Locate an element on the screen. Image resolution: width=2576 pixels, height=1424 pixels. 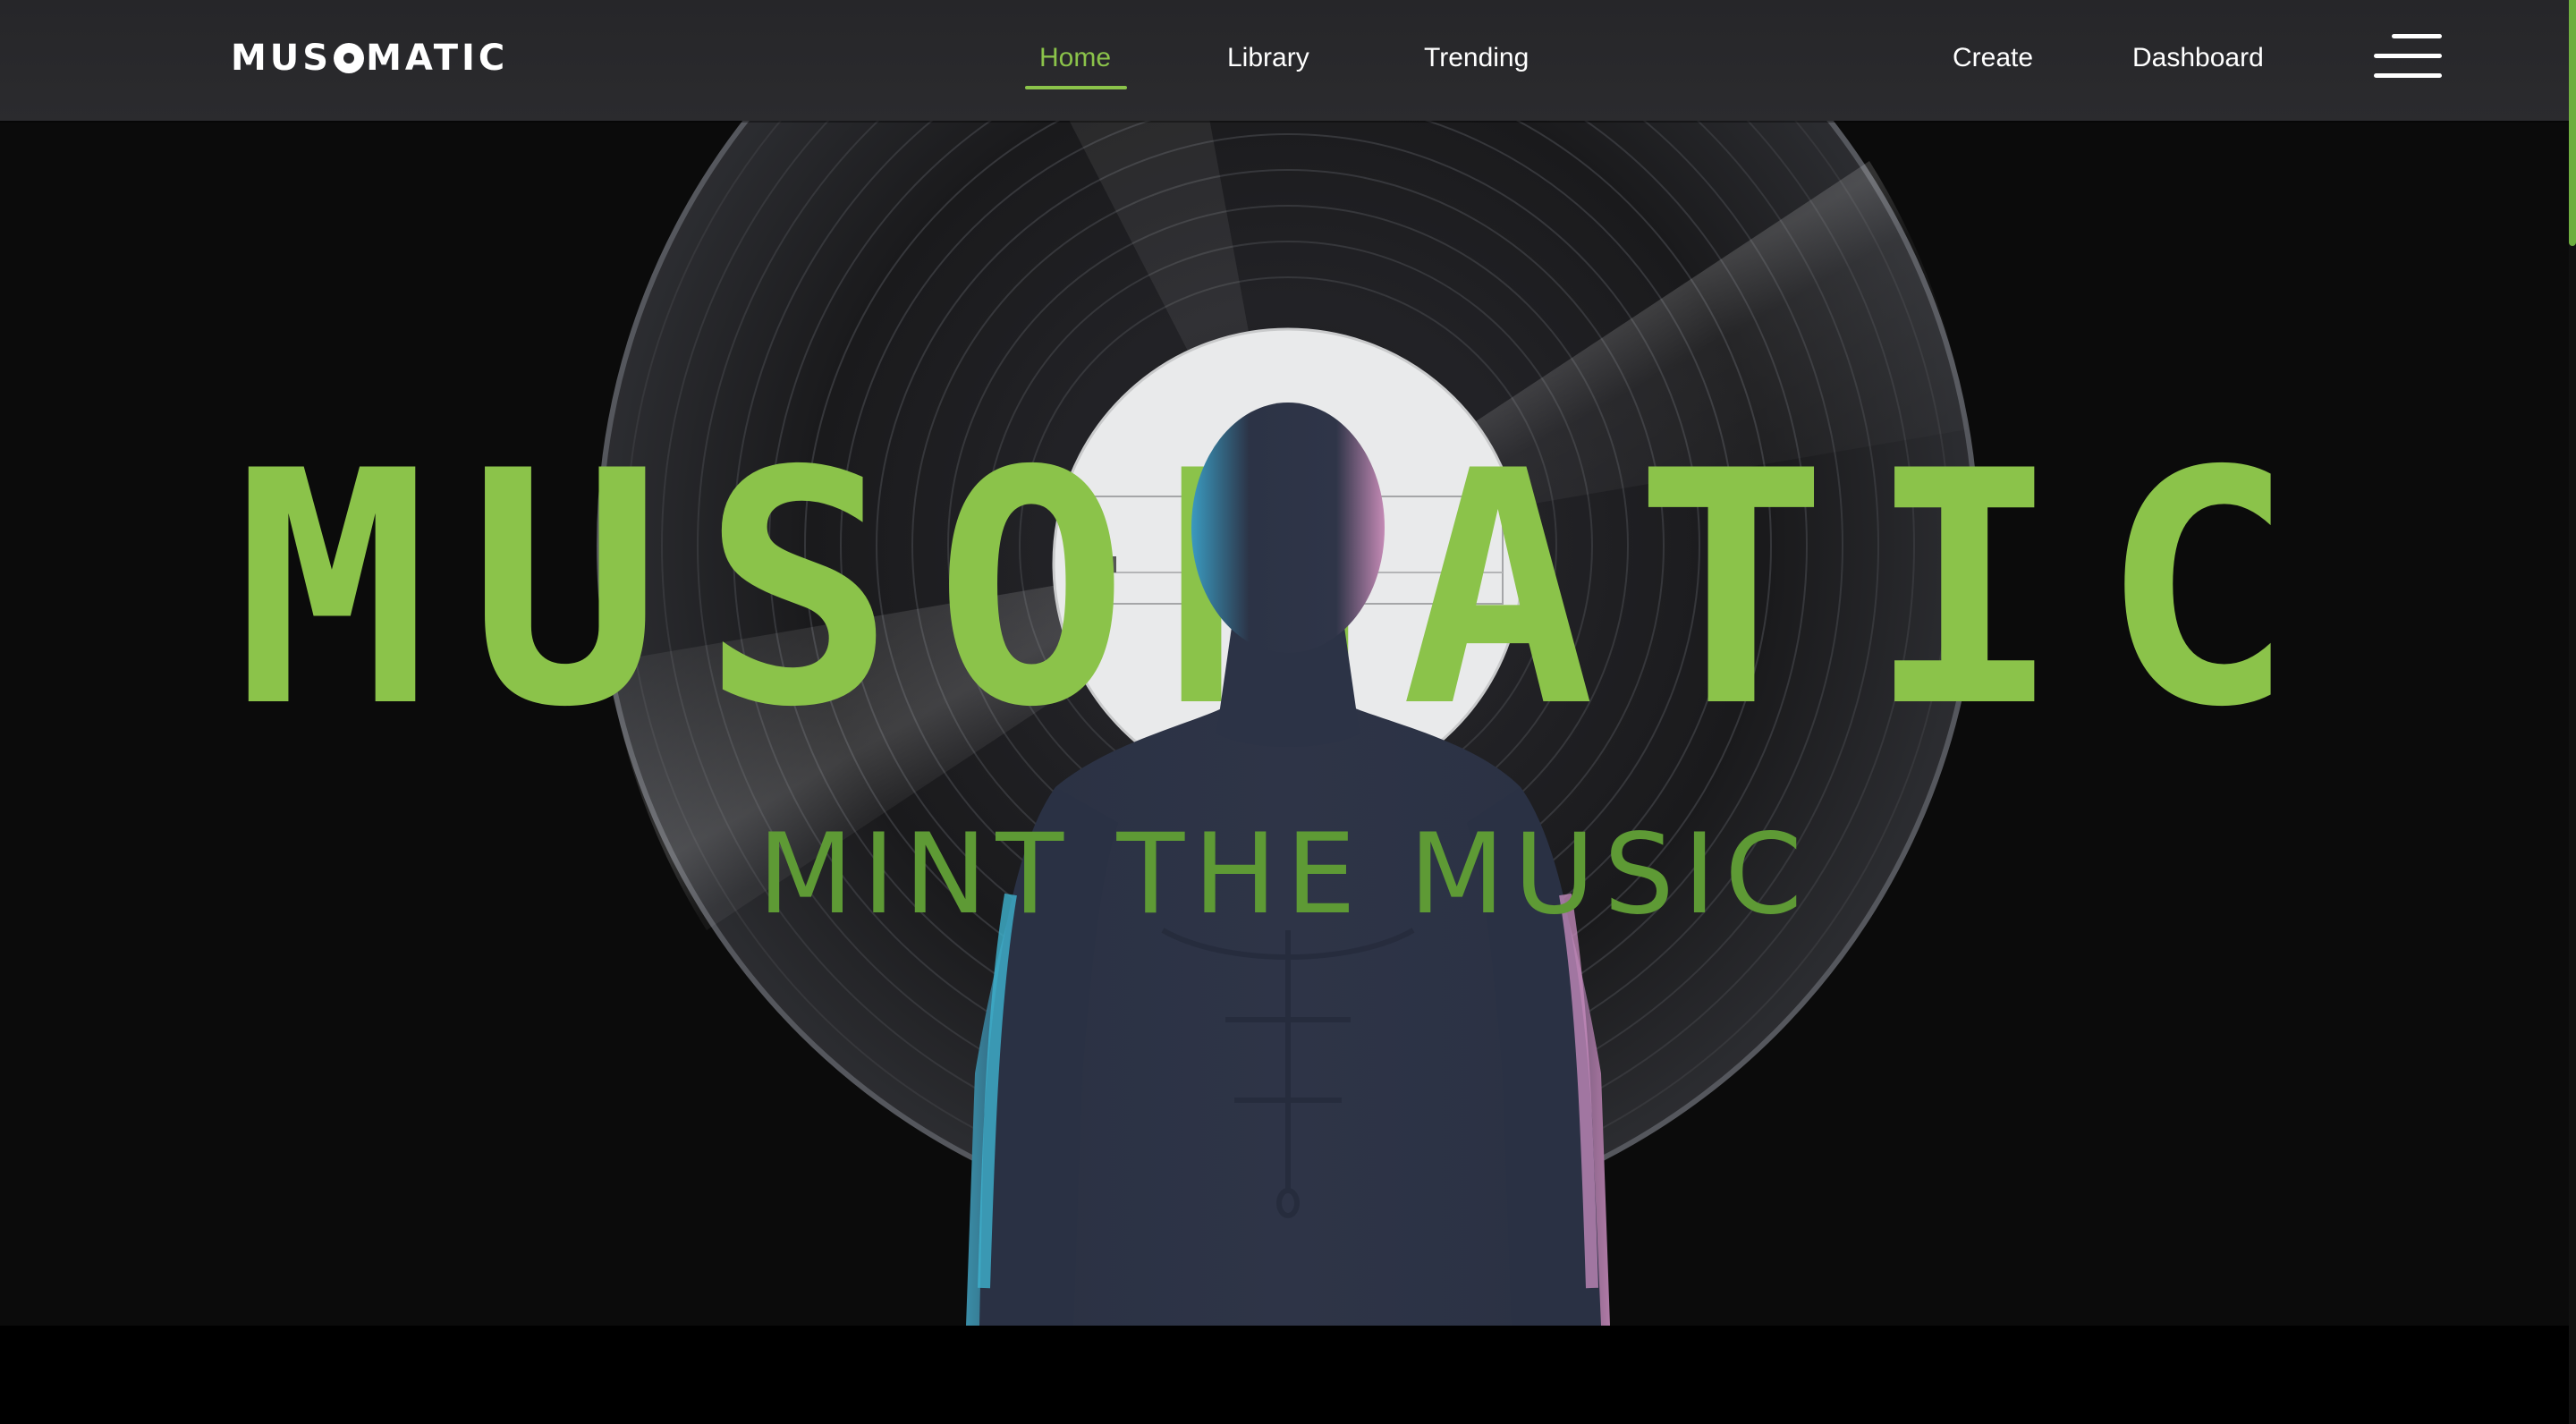
nav-link-library: Library is located at coordinates (1268, 58).